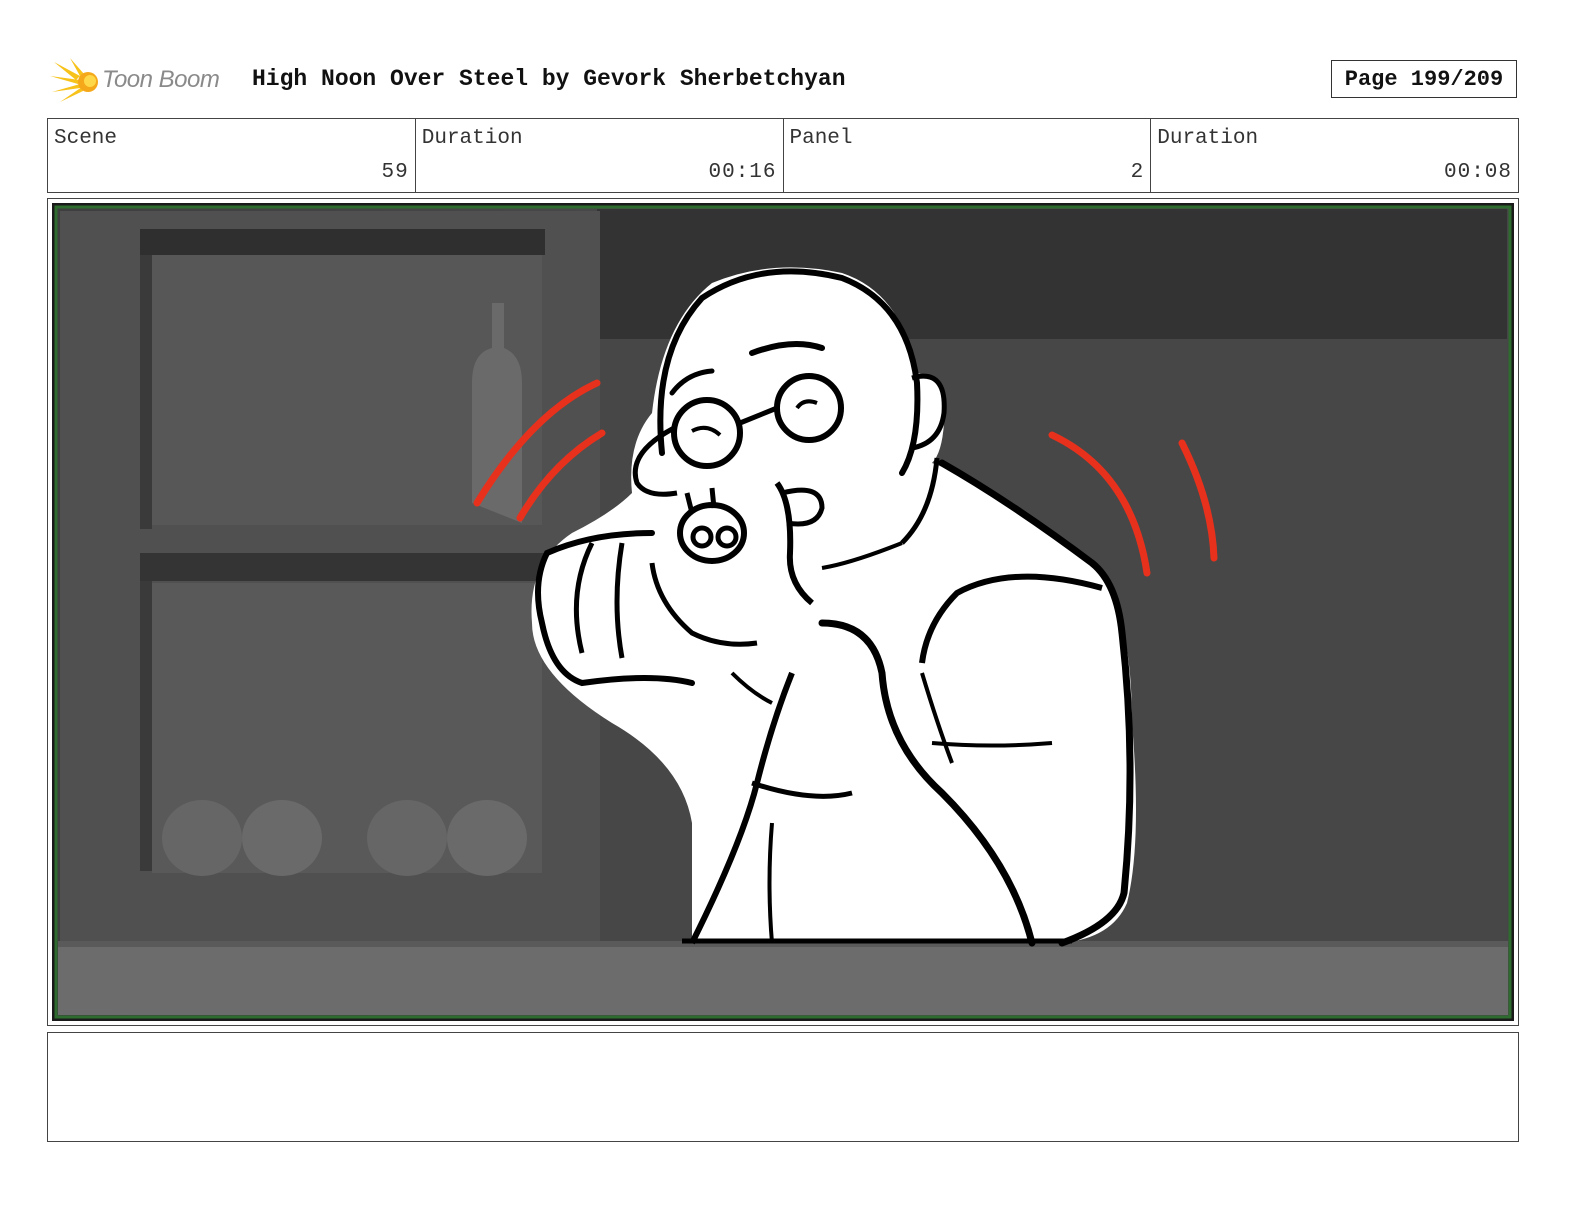  Describe the element at coordinates (783, 1087) in the screenshot. I see `panel-notes` at that location.